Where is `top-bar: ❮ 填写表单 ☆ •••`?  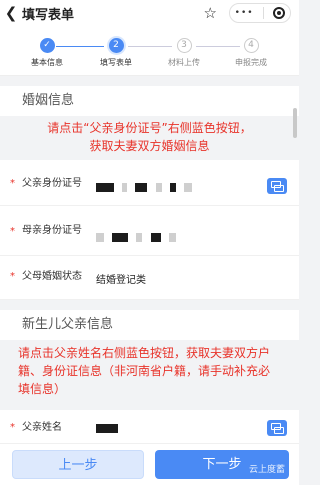
top-bar: ❮ 填写表单 ☆ ••• is located at coordinates (149, 13).